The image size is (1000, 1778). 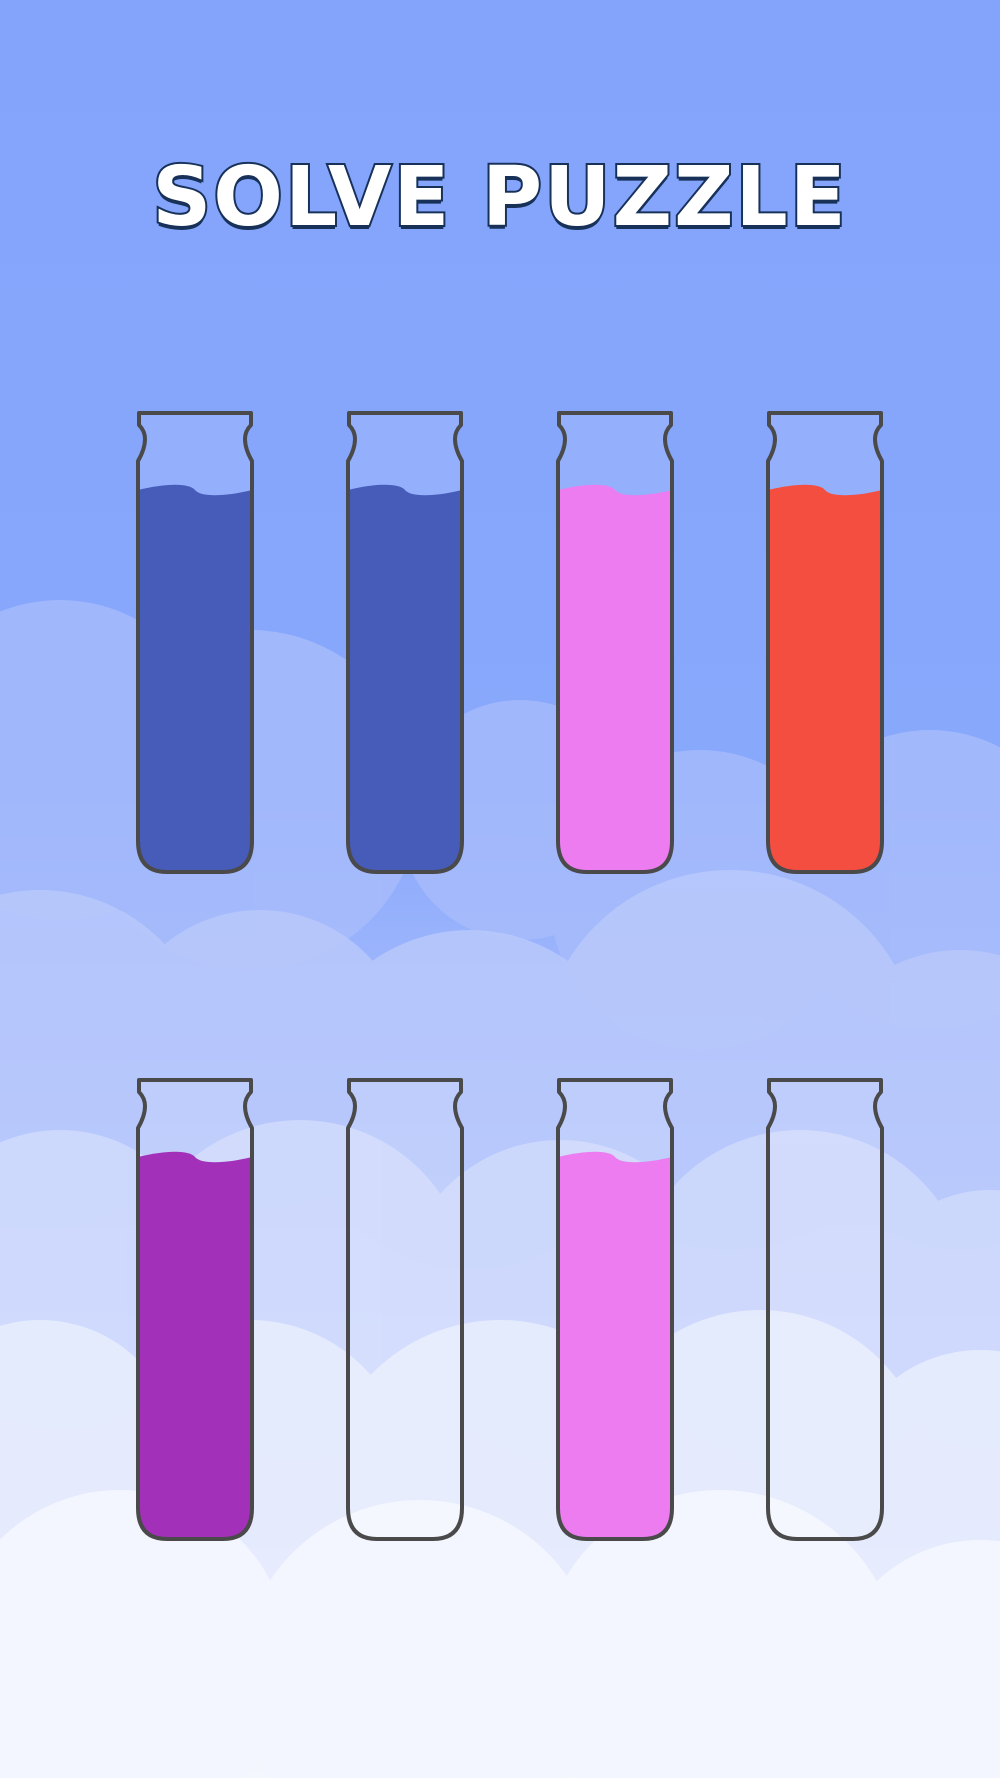 What do you see at coordinates (195, 1345) in the screenshot?
I see `liquid-layer-purple` at bounding box center [195, 1345].